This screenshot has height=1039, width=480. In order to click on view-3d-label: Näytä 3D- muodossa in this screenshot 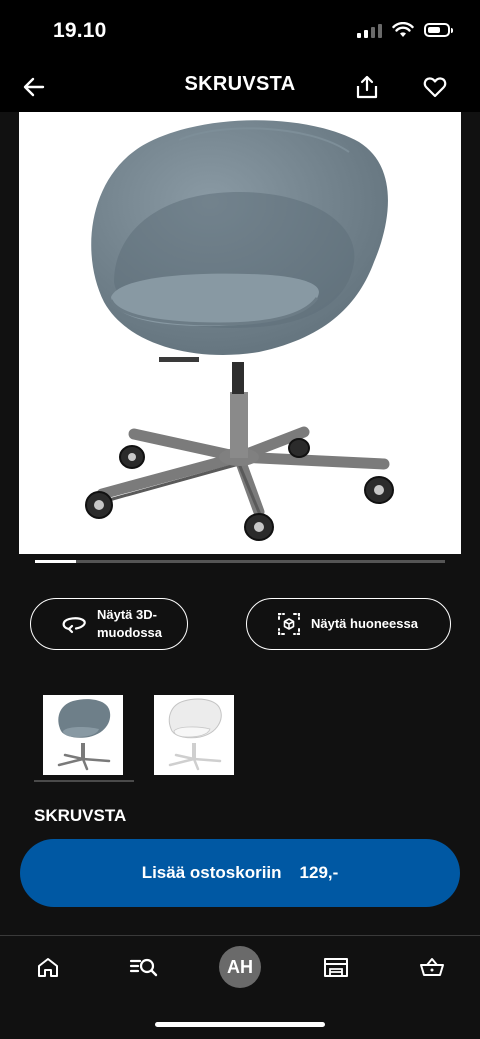, I will do `click(130, 623)`.